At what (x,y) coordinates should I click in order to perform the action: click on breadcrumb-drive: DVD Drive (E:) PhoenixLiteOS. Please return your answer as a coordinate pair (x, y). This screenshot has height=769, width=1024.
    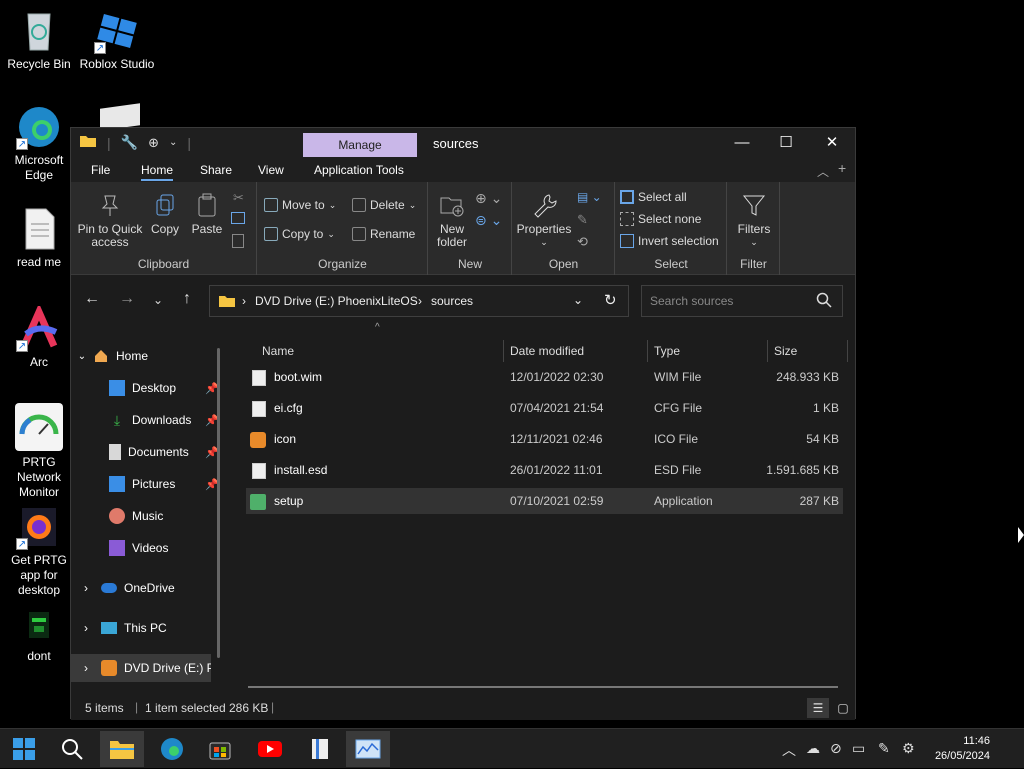
    Looking at the image, I should click on (336, 301).